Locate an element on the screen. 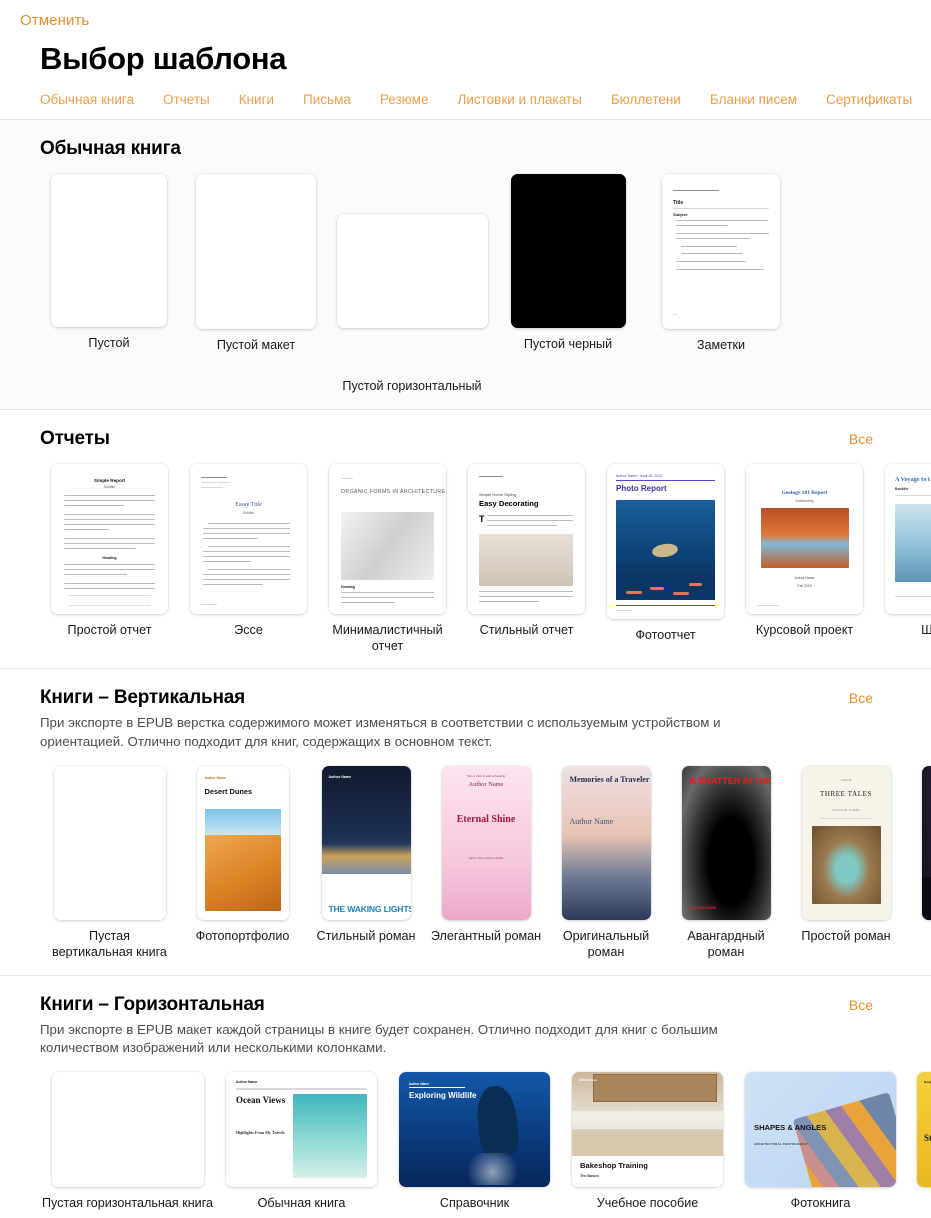  top-bar: Отменить is located at coordinates (465, 20).